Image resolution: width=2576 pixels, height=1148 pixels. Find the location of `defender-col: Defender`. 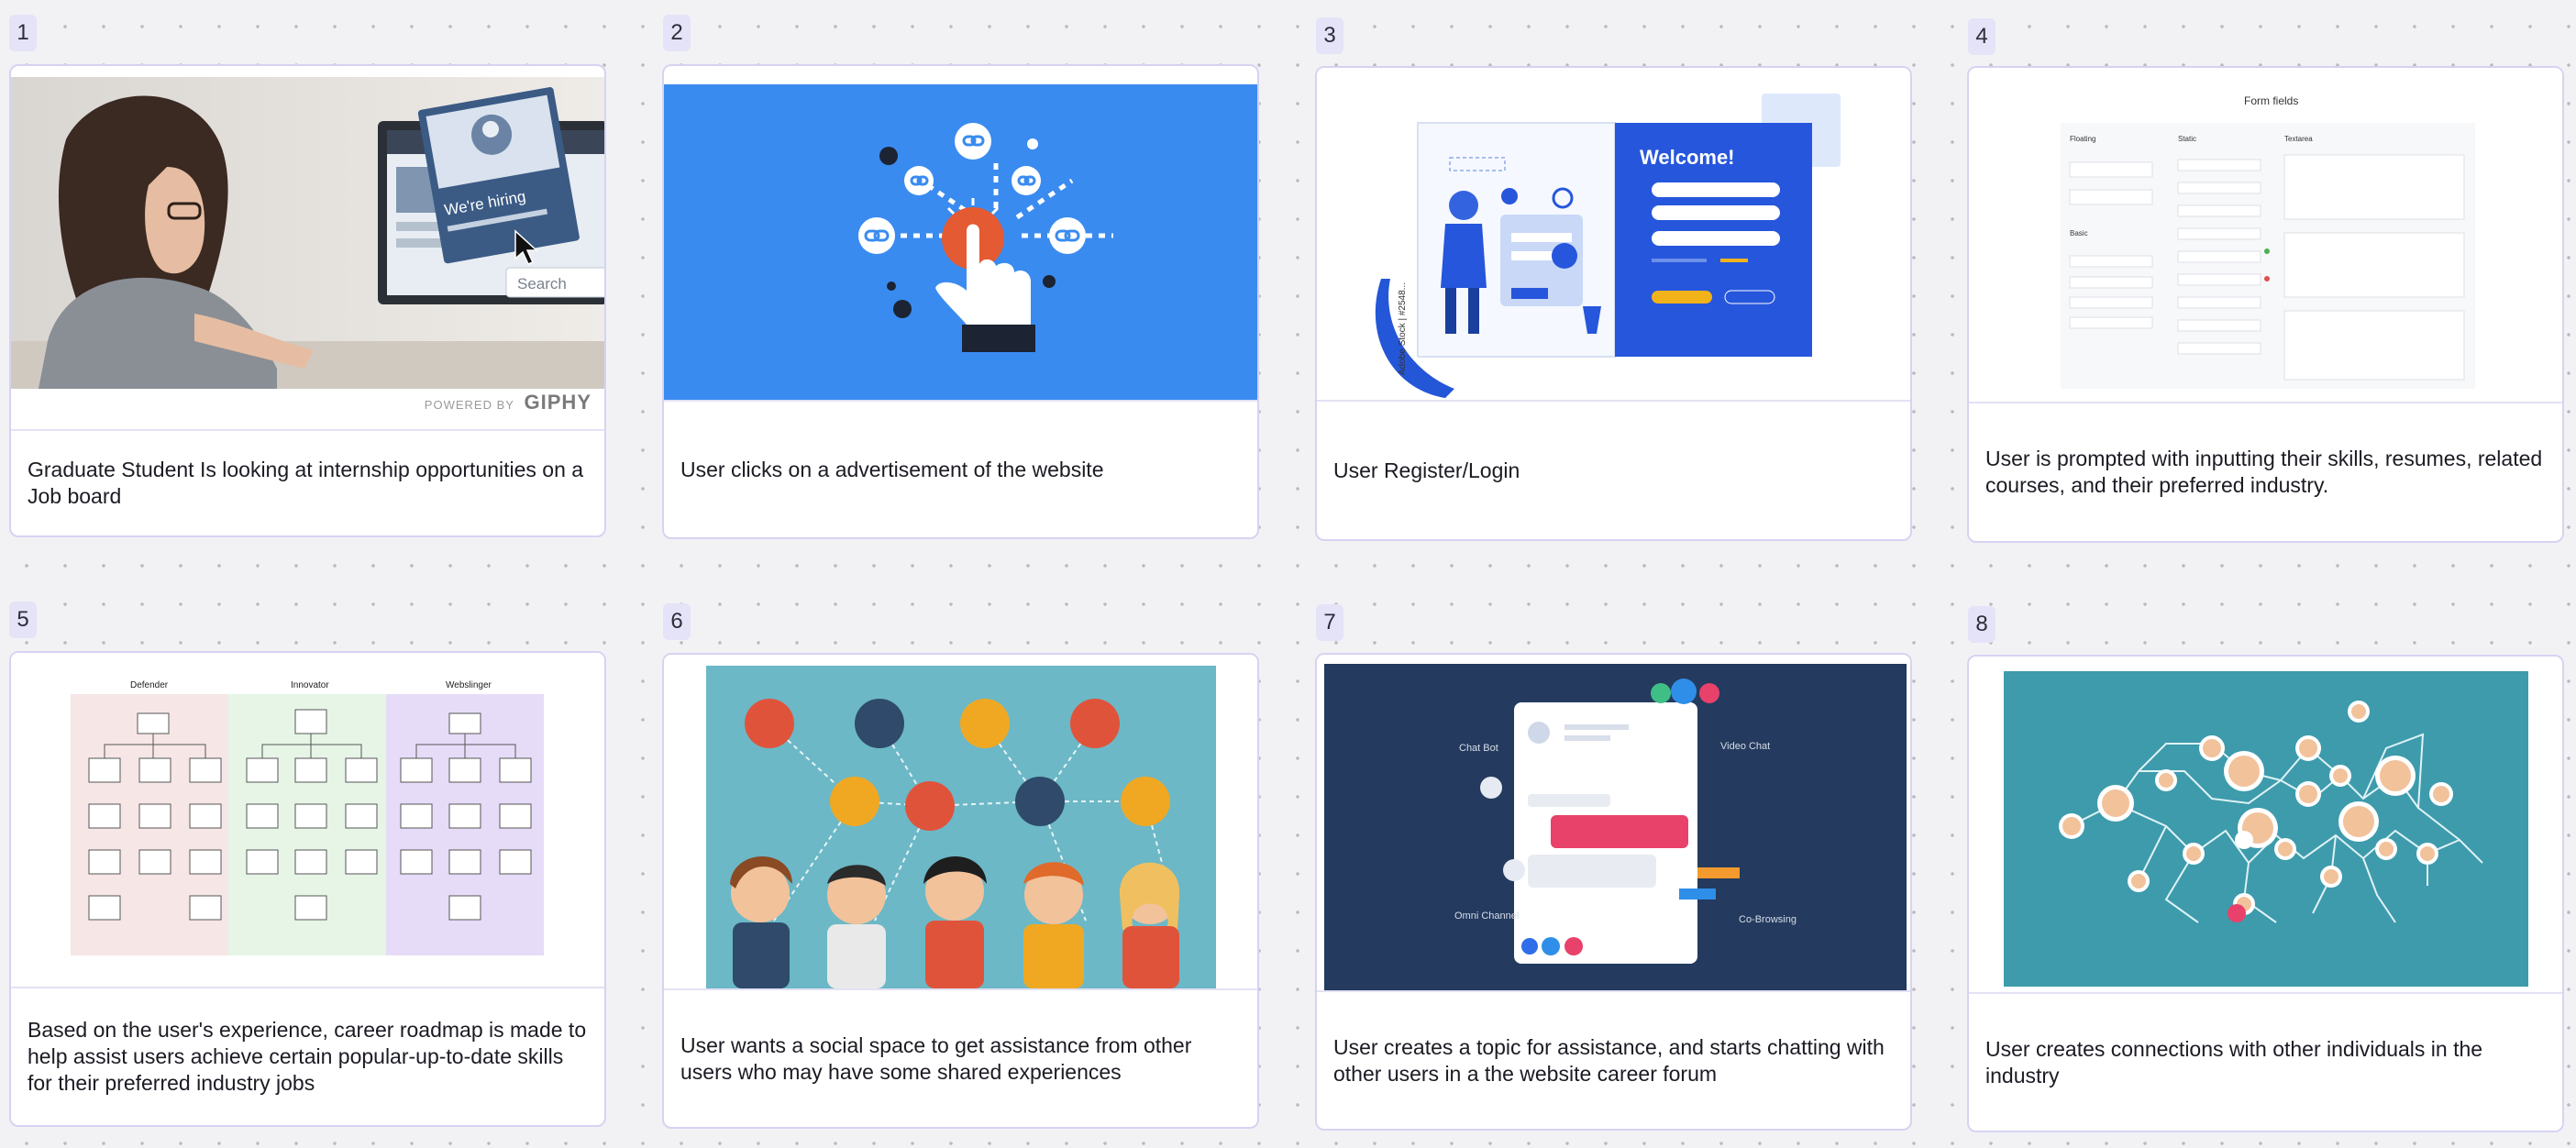

defender-col: Defender is located at coordinates (149, 685).